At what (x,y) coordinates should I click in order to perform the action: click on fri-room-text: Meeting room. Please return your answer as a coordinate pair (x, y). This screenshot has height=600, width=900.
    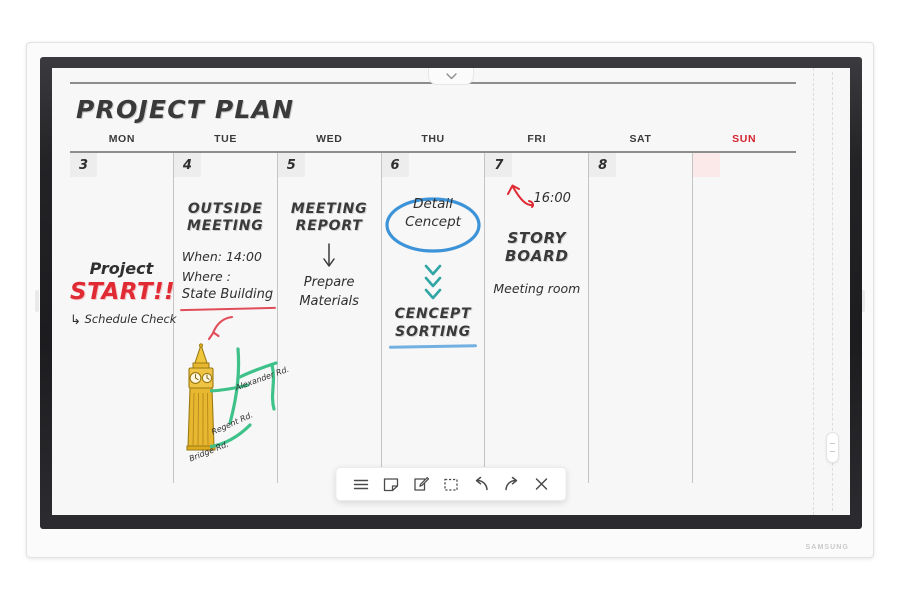
    Looking at the image, I should click on (537, 288).